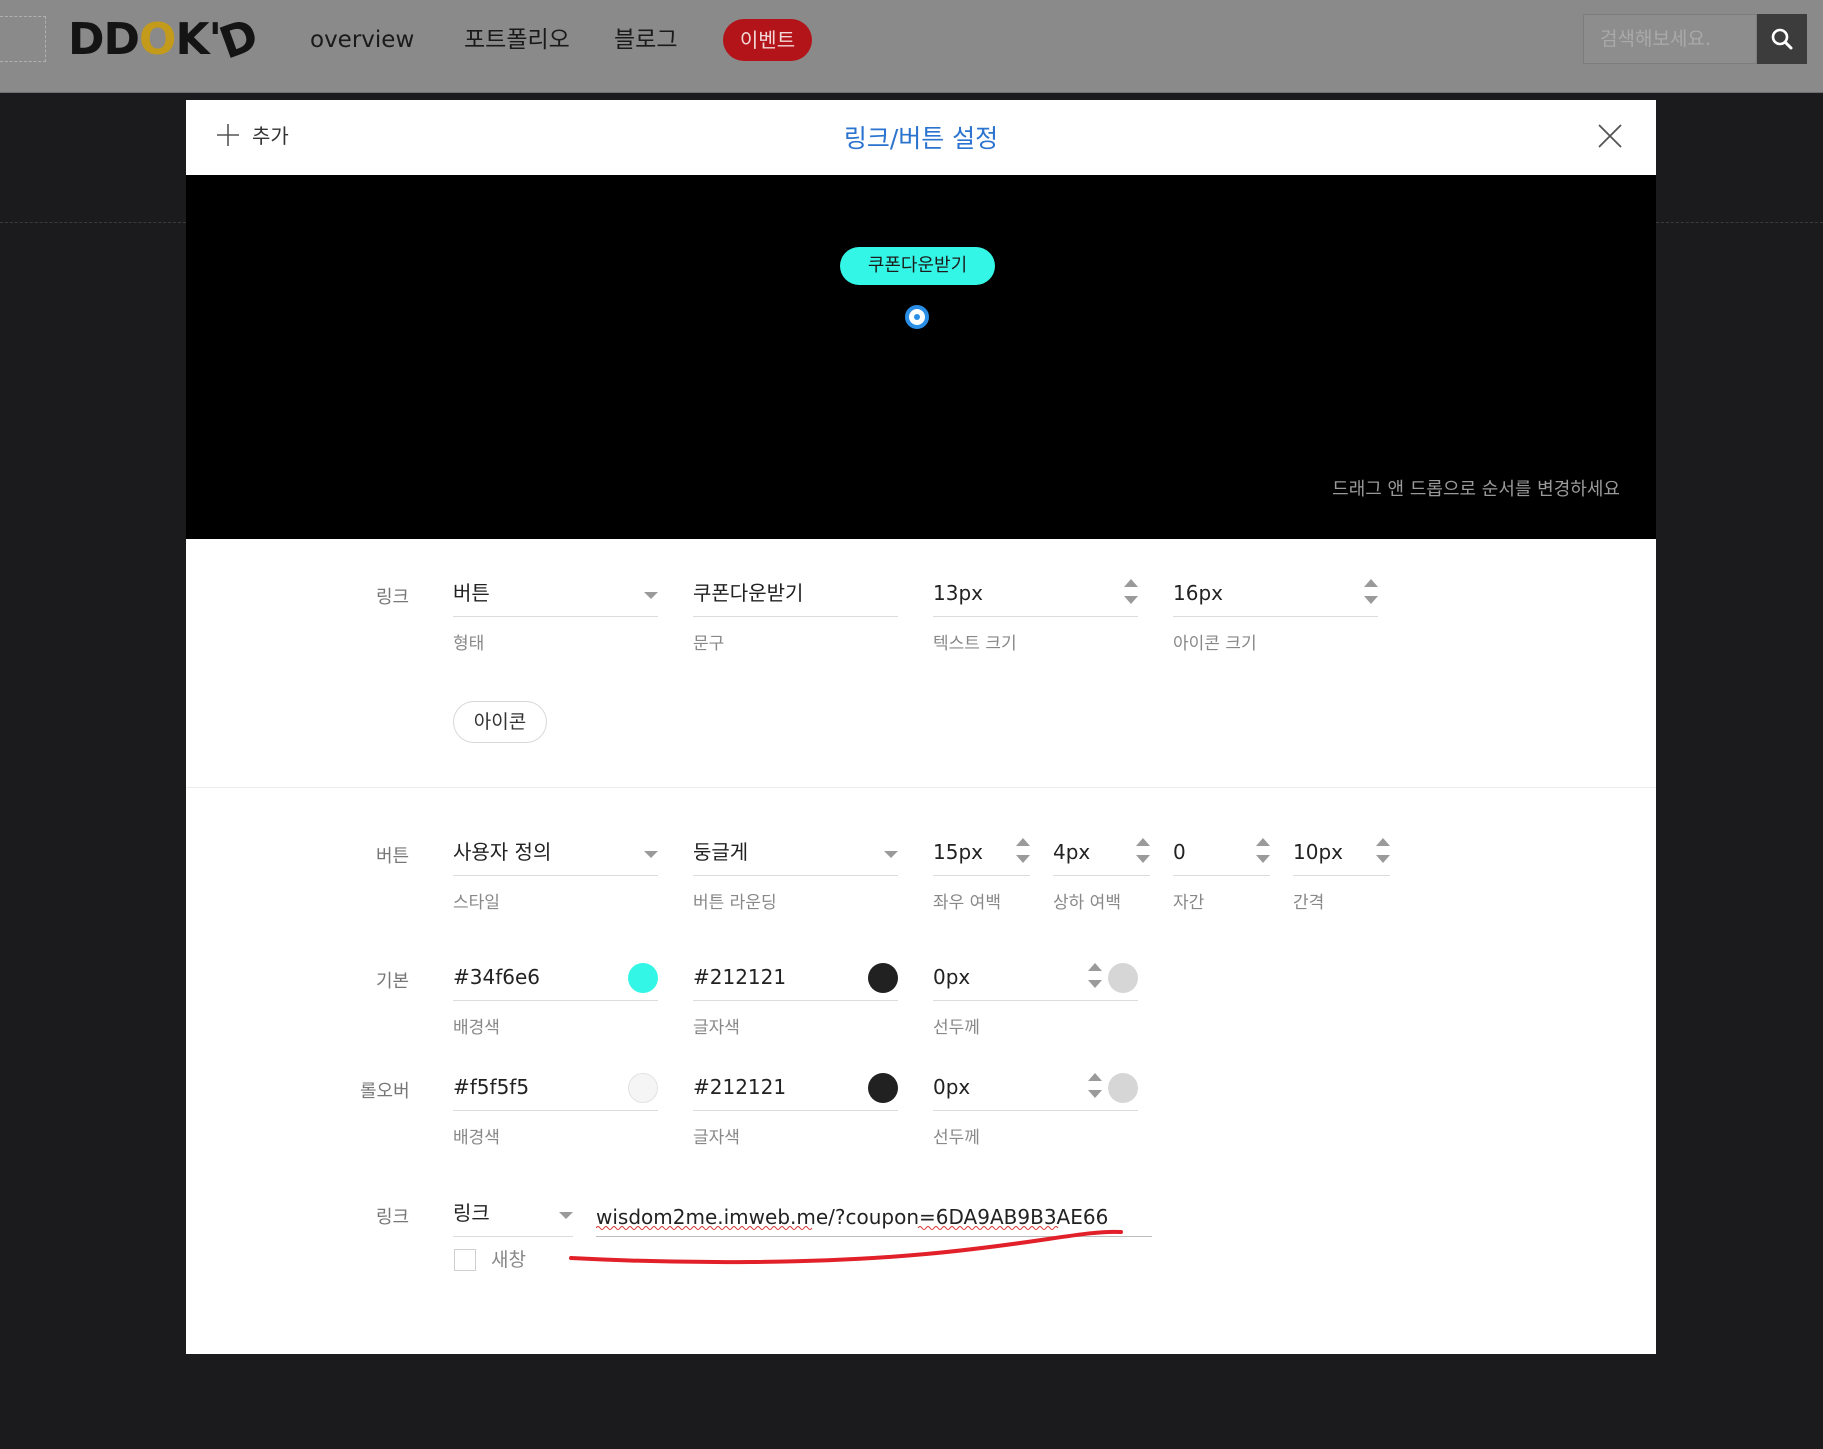 This screenshot has width=1823, height=1449. What do you see at coordinates (1087, 903) in the screenshot?
I see `v-padding-label: 상하 여백` at bounding box center [1087, 903].